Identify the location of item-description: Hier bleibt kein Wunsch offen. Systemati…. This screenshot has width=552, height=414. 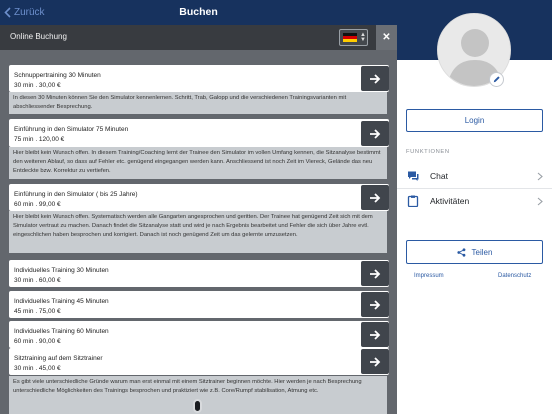
(198, 232).